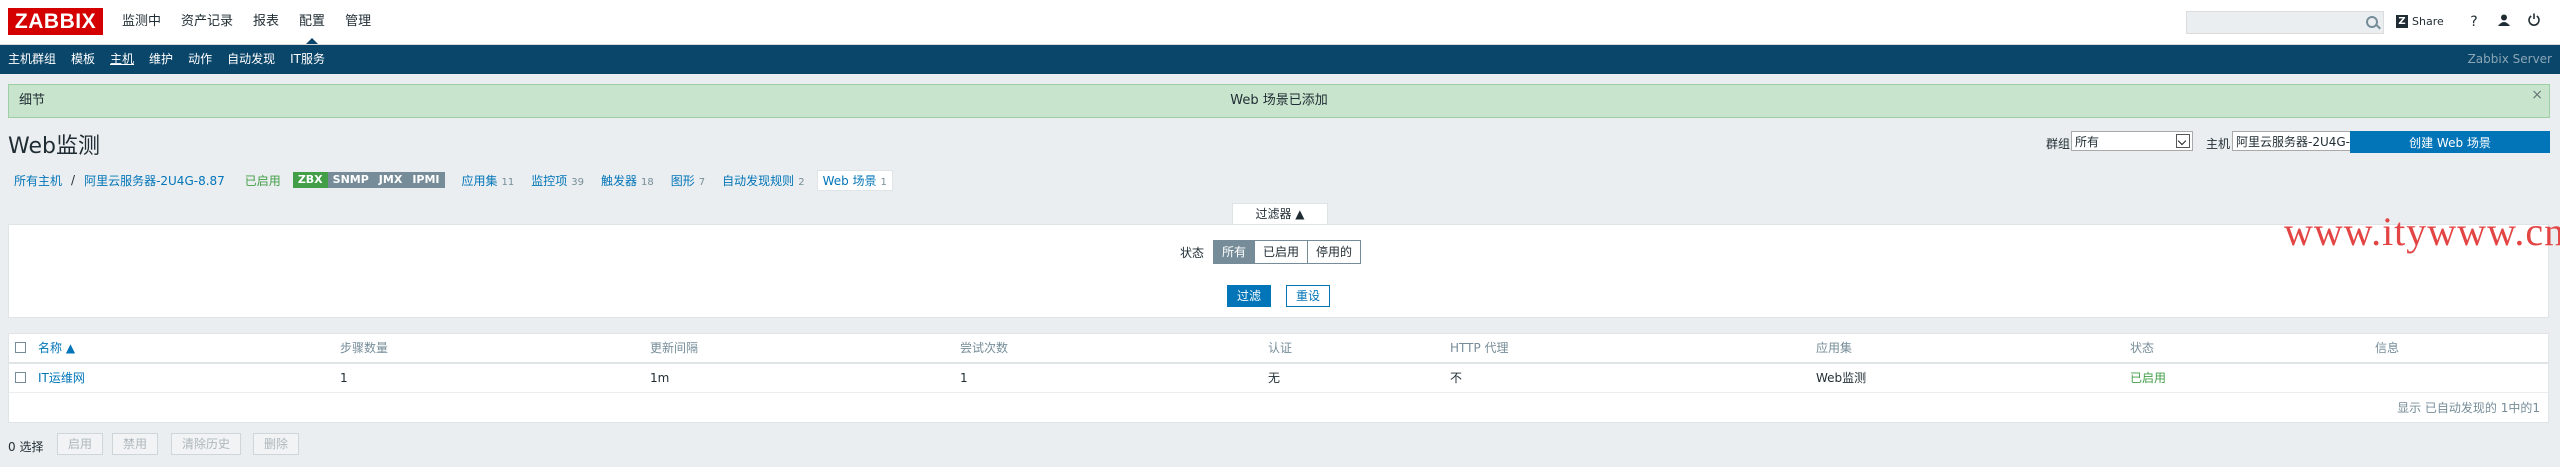 The image size is (2560, 467). What do you see at coordinates (358, 22) in the screenshot?
I see `menu-administration: 管理` at bounding box center [358, 22].